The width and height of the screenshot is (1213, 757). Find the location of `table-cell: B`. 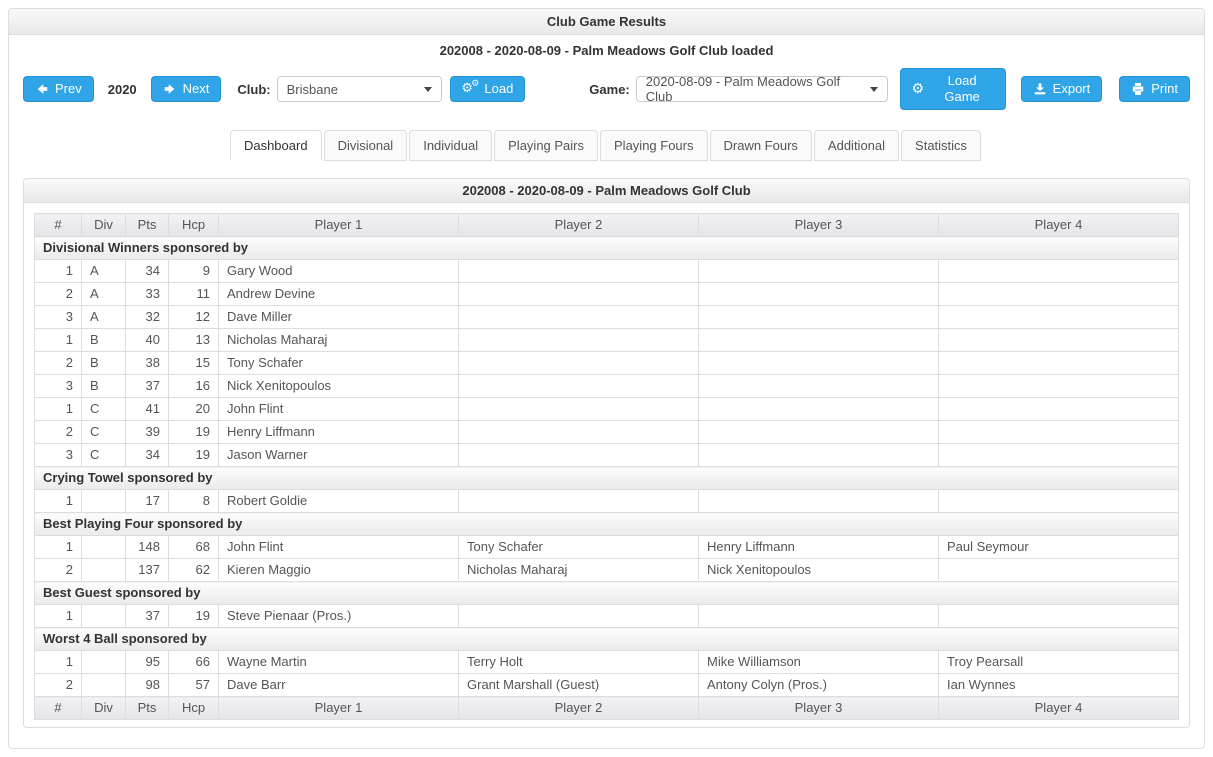

table-cell: B is located at coordinates (103, 363).